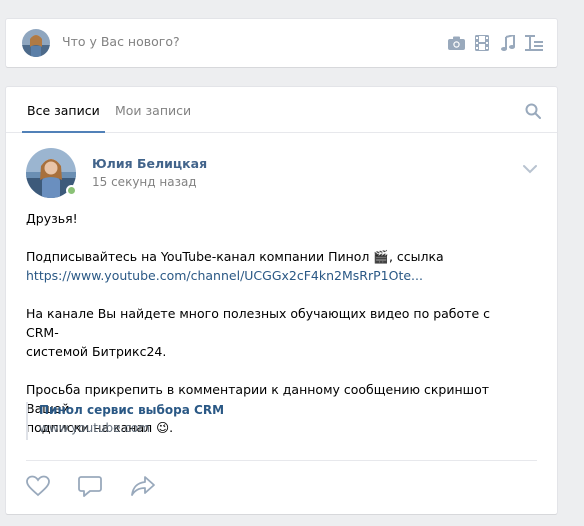  I want to click on post-actions, so click(90, 486).